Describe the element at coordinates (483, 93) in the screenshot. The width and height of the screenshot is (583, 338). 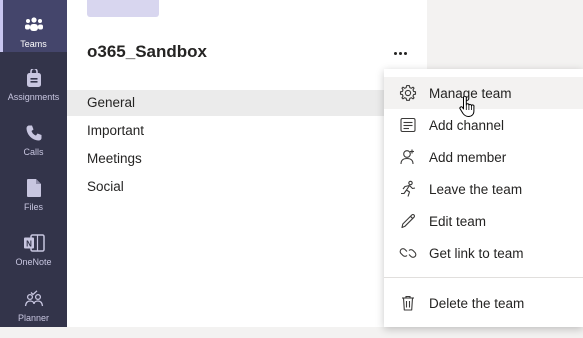
I see `menu-item-manage-team: Manage team` at that location.